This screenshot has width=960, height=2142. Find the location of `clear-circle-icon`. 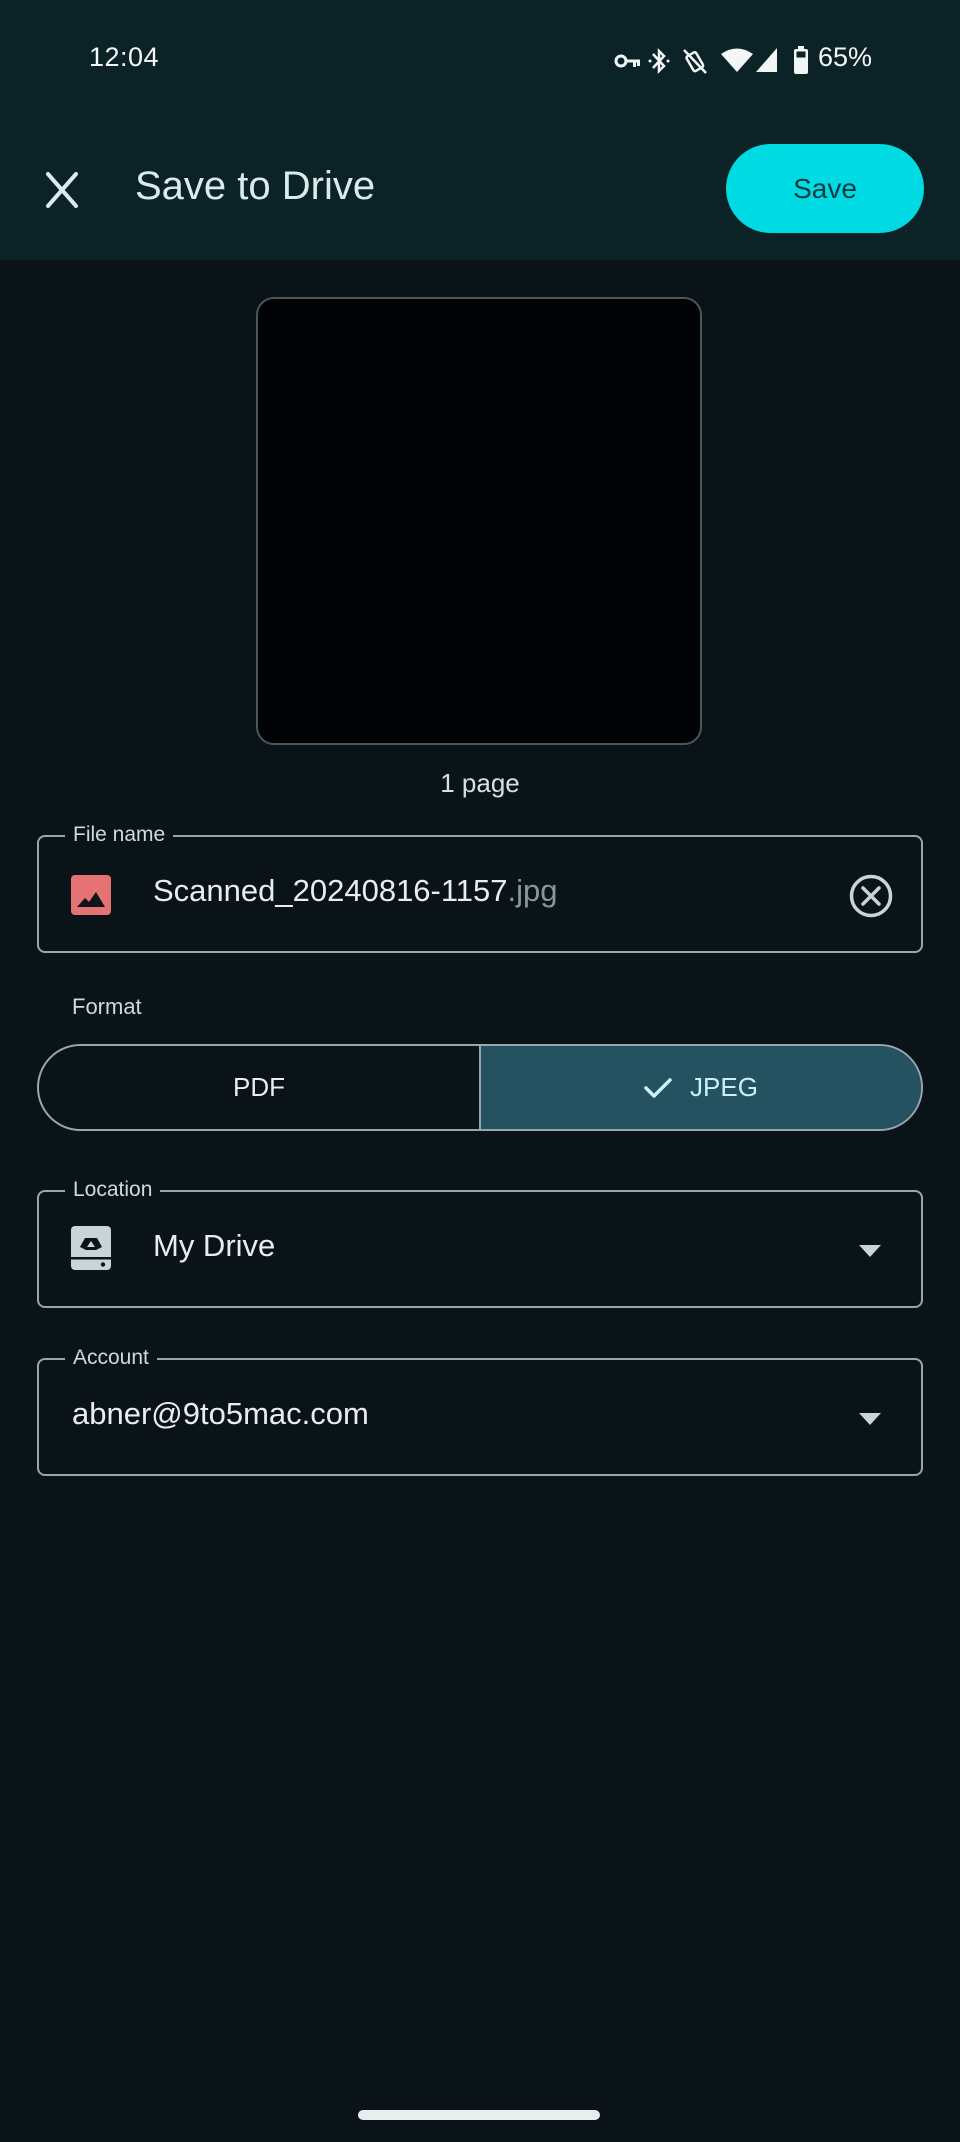

clear-circle-icon is located at coordinates (871, 896).